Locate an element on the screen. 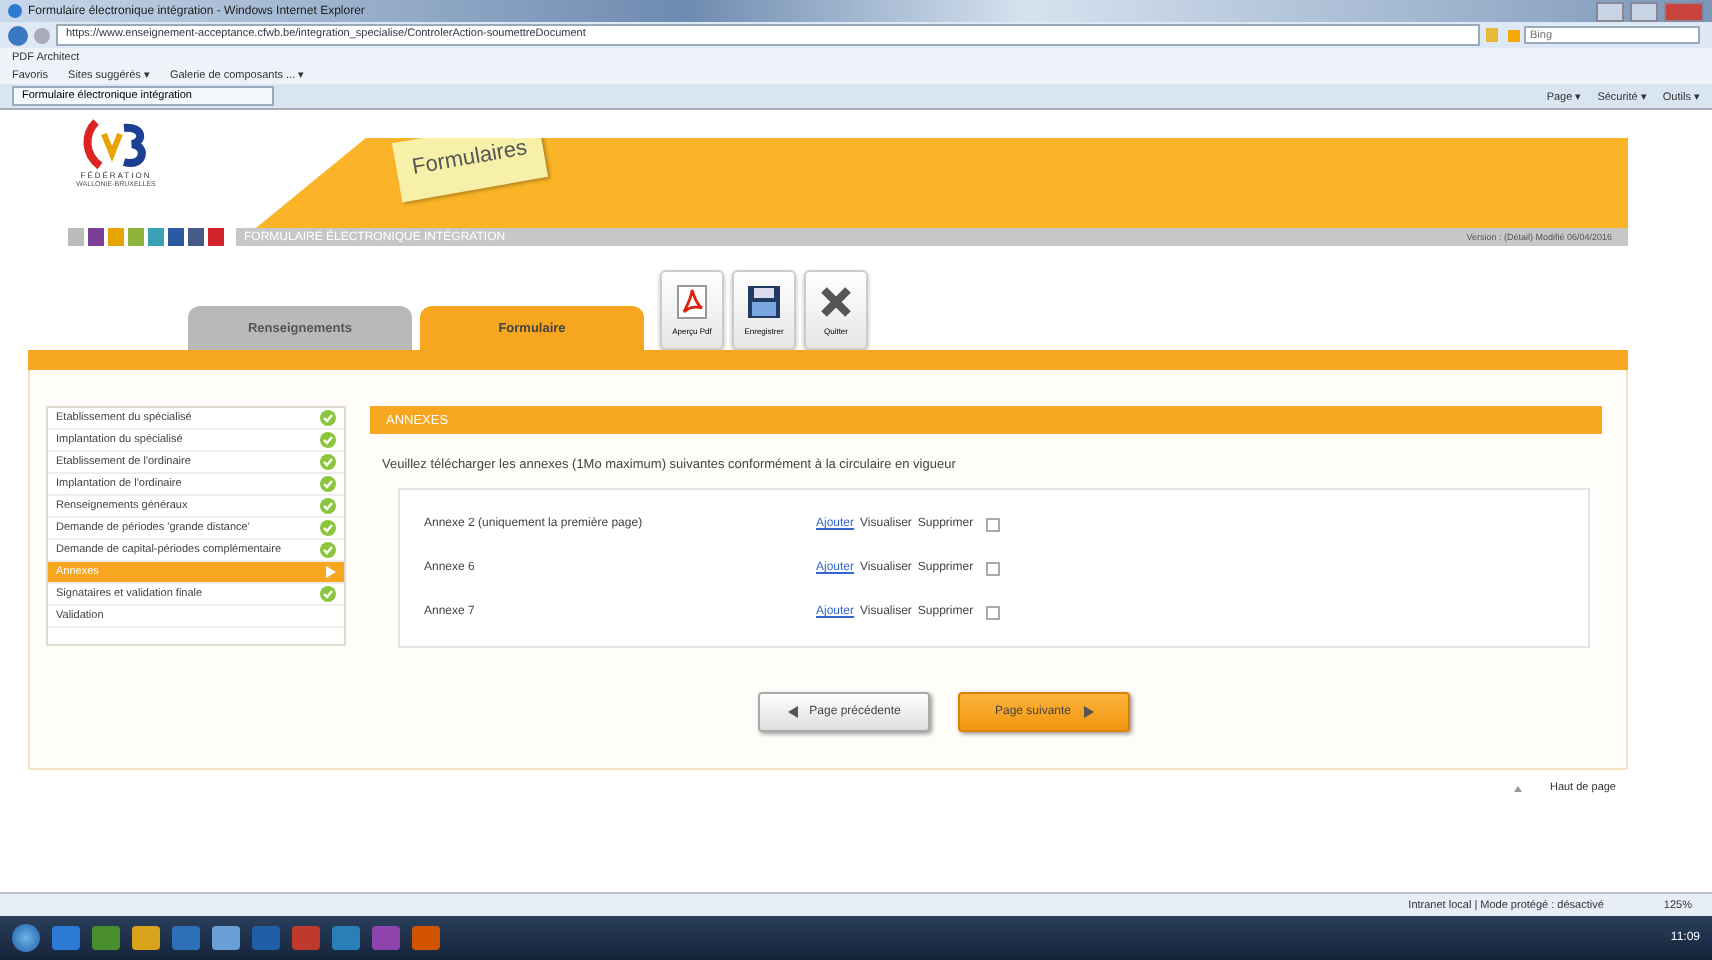 This screenshot has width=1712, height=960. close-icon is located at coordinates (836, 302).